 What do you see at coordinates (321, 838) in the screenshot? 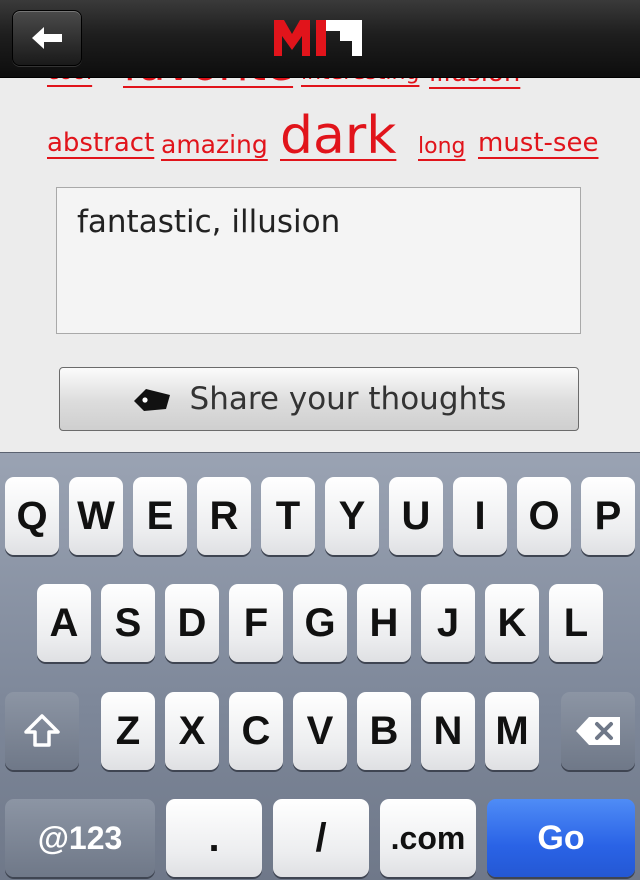
I see `slash-key: /` at bounding box center [321, 838].